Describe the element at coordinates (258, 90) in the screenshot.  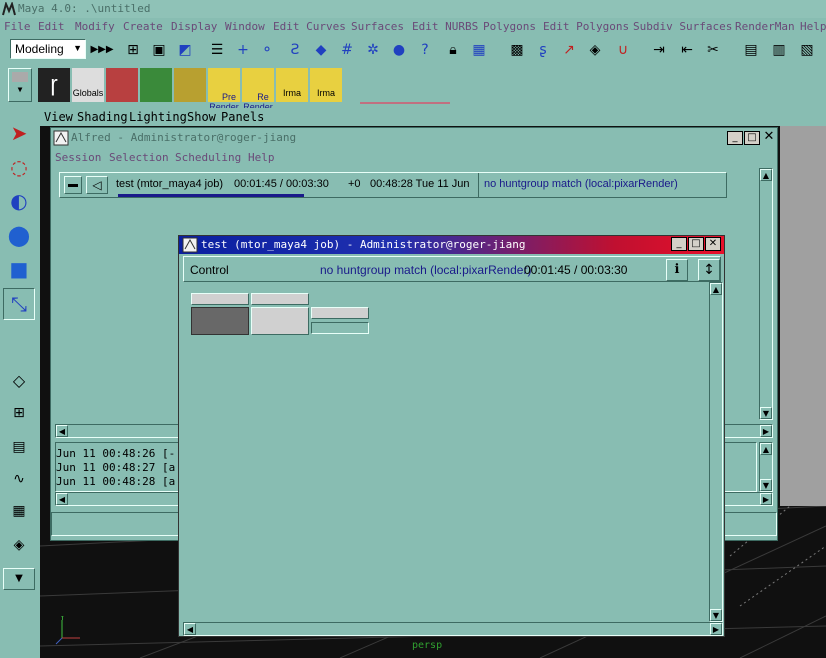
I see `shelf-rerender-button: Re Render` at that location.